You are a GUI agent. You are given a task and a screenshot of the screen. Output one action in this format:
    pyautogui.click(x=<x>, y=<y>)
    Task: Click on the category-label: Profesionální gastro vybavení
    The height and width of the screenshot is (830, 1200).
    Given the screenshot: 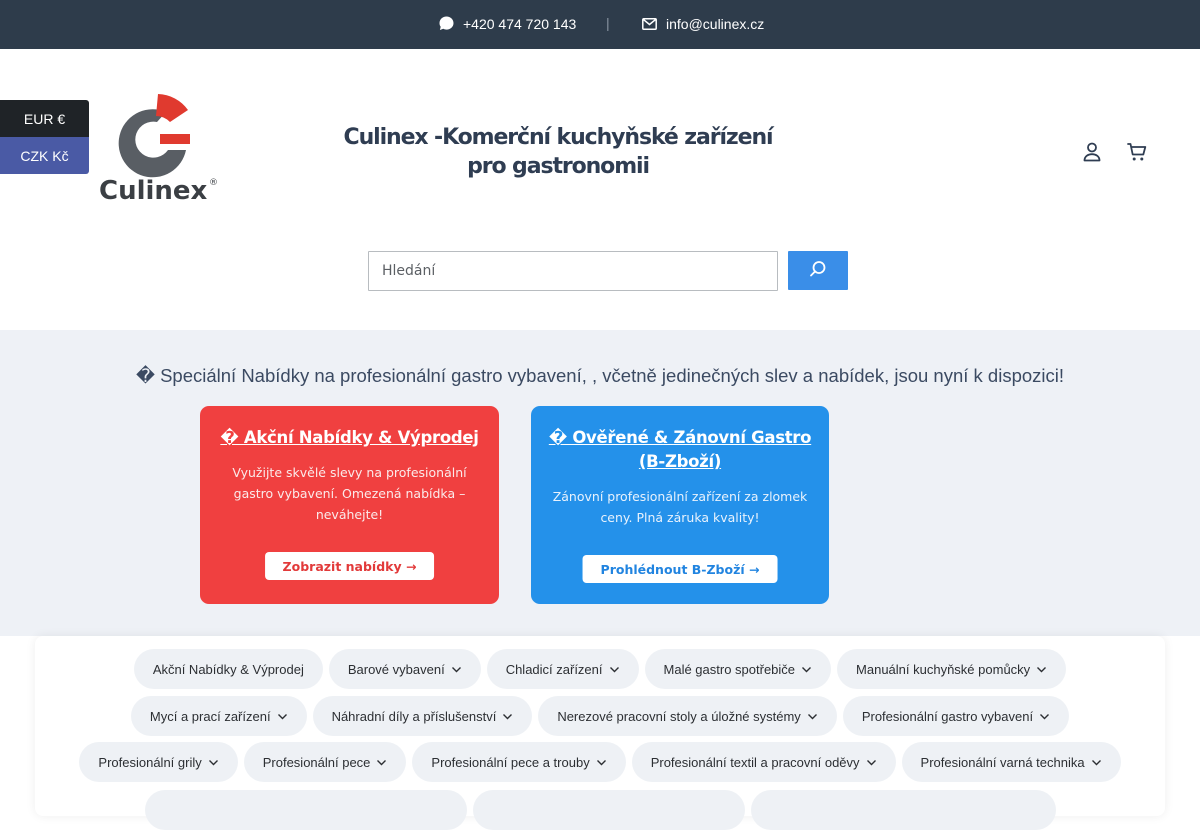 What is the action you would take?
    pyautogui.click(x=947, y=716)
    